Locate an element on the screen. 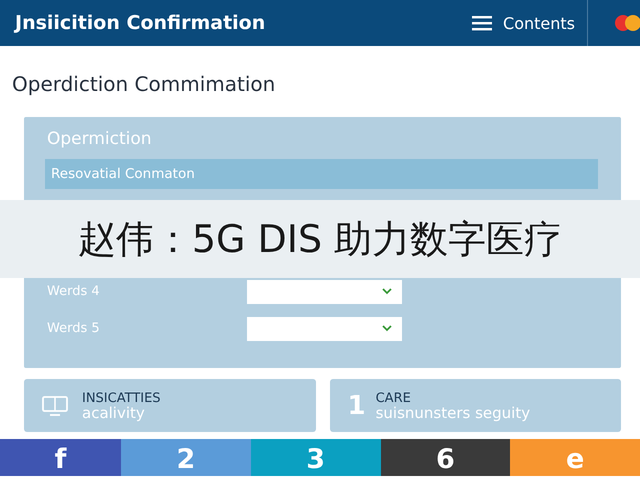 This screenshot has width=640, height=480. page-heading: Operdiction Commimation is located at coordinates (143, 83).